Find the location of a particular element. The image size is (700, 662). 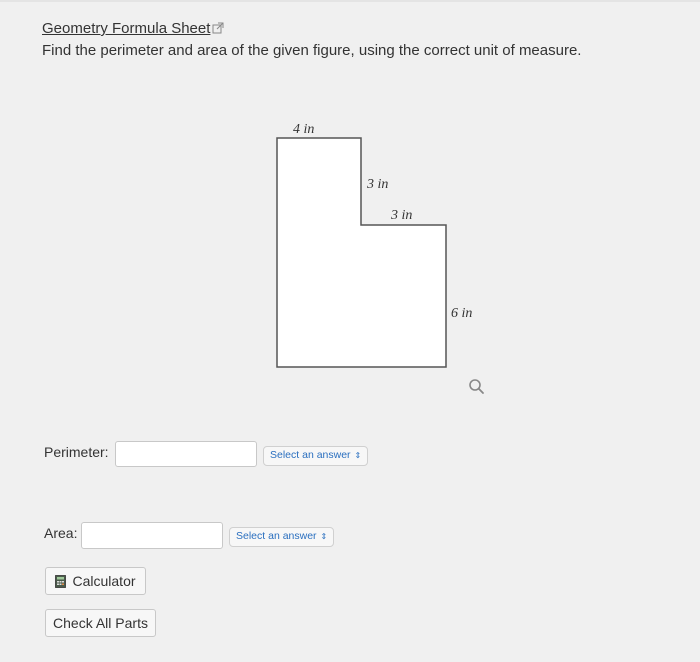

perimeter-input is located at coordinates (186, 454).